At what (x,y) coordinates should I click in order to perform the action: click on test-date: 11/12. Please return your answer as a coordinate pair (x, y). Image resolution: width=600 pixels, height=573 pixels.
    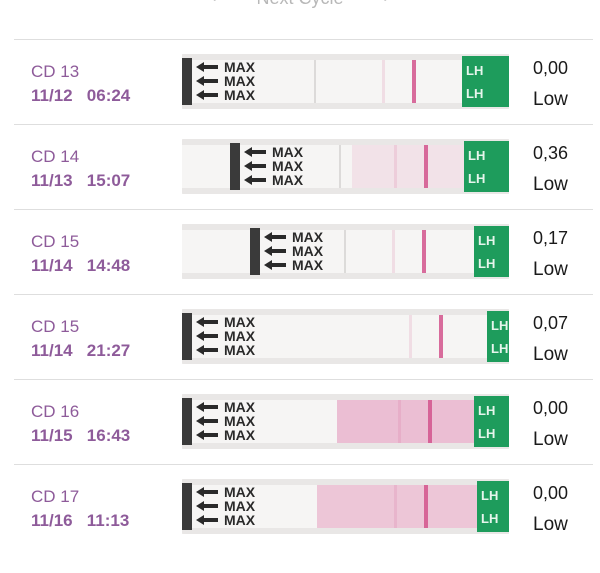
    Looking at the image, I should click on (52, 95).